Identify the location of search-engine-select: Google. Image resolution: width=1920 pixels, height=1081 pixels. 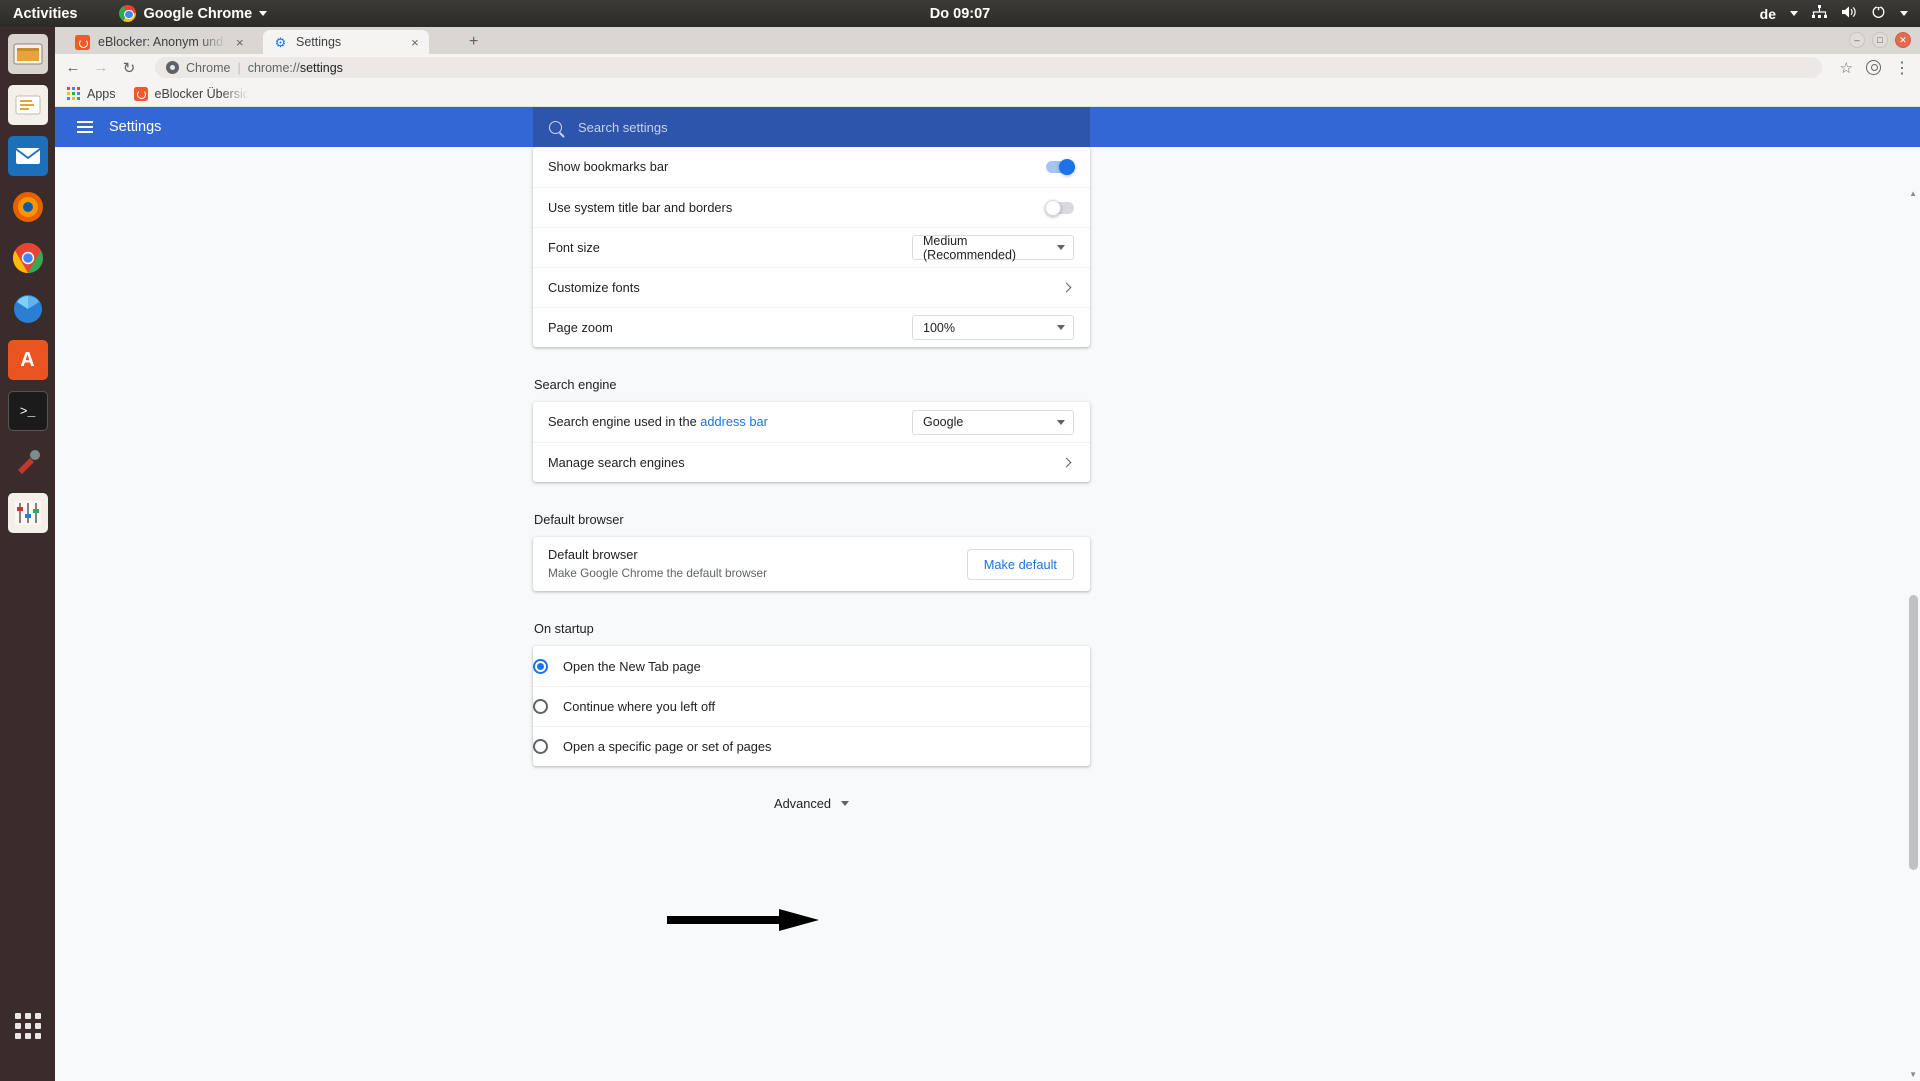
(993, 422).